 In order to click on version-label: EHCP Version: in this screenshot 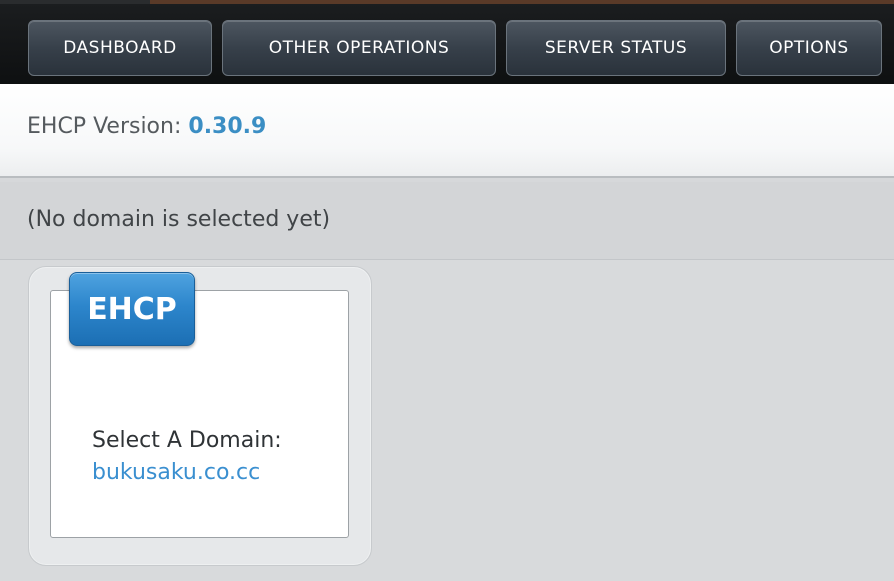, I will do `click(104, 126)`.